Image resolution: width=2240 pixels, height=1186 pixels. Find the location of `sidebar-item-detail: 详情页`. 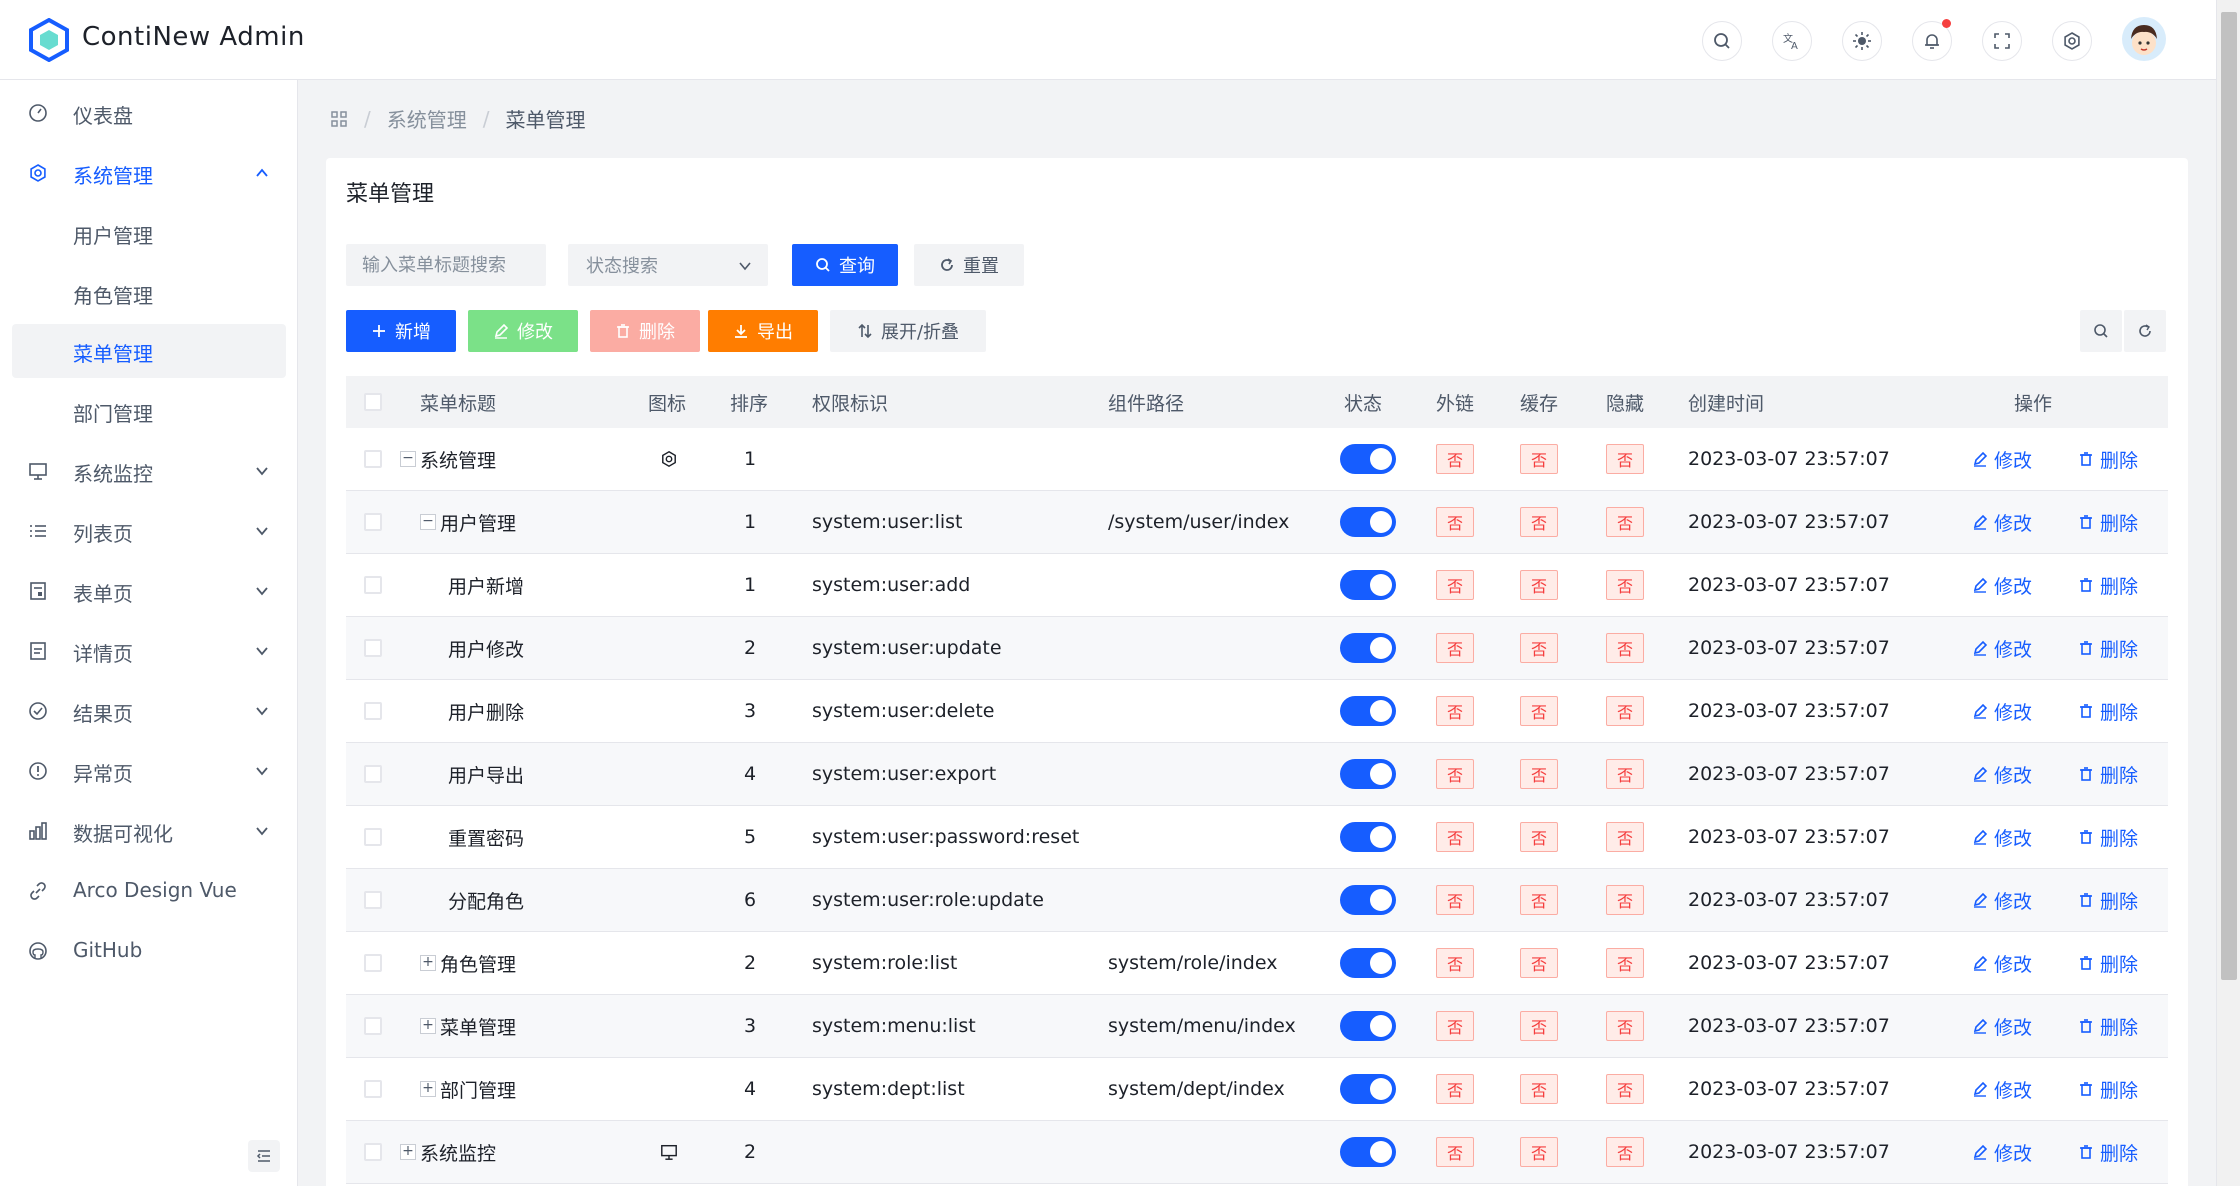

sidebar-item-detail: 详情页 is located at coordinates (149, 651).